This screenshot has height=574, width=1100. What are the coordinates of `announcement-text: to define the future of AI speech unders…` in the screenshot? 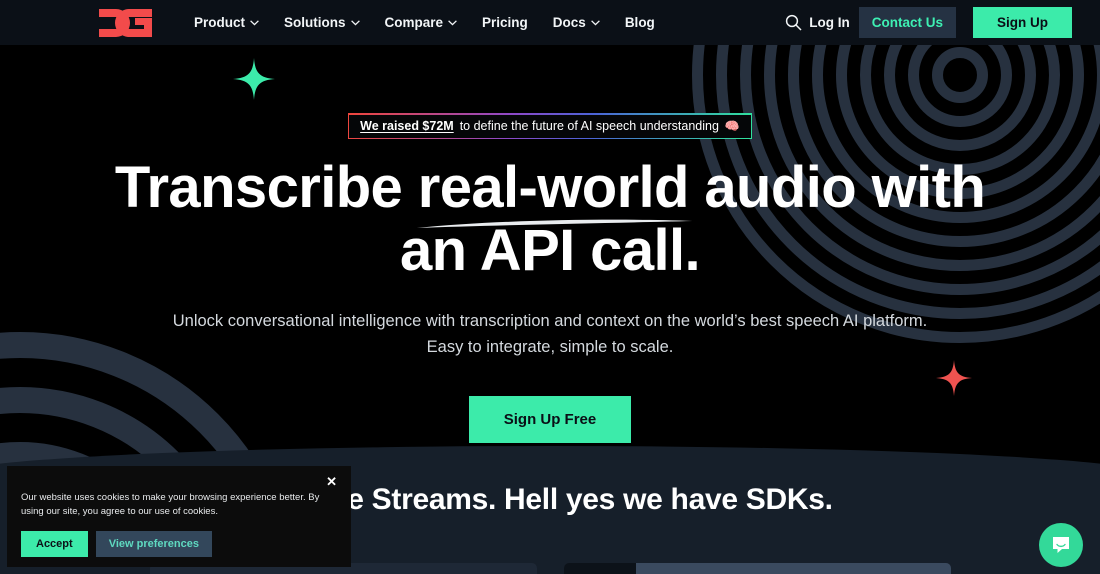 It's located at (589, 125).